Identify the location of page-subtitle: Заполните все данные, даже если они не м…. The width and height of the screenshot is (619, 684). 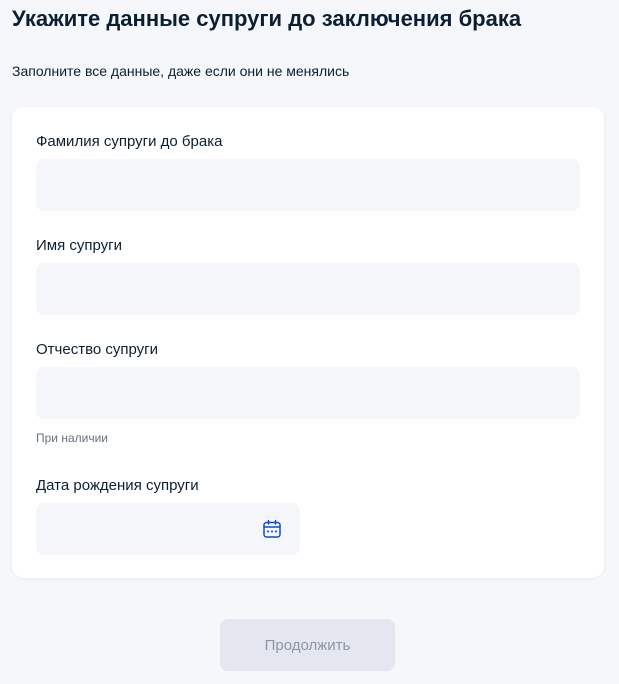
(181, 71).